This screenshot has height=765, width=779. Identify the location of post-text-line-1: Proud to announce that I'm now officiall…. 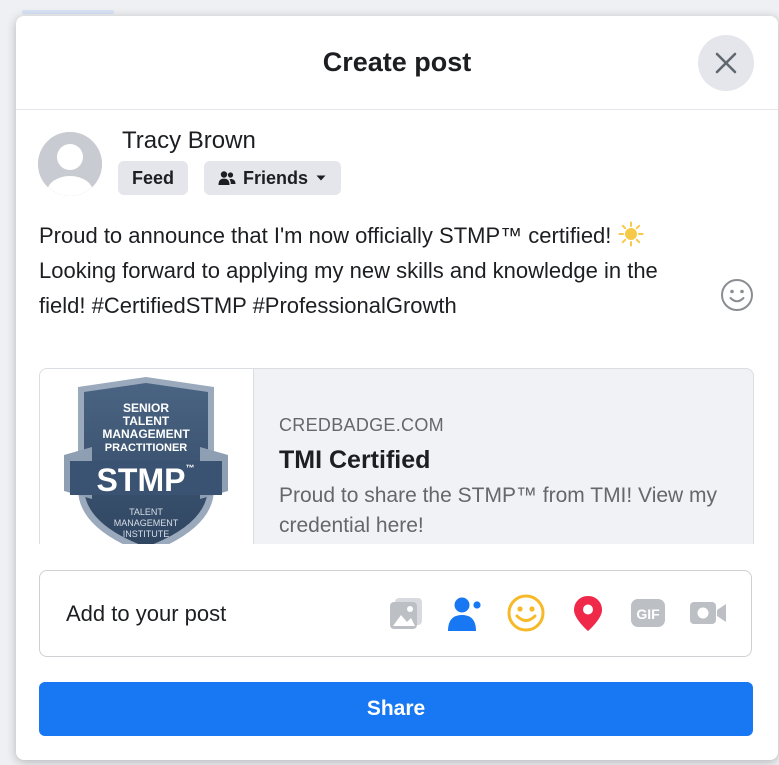
(325, 235).